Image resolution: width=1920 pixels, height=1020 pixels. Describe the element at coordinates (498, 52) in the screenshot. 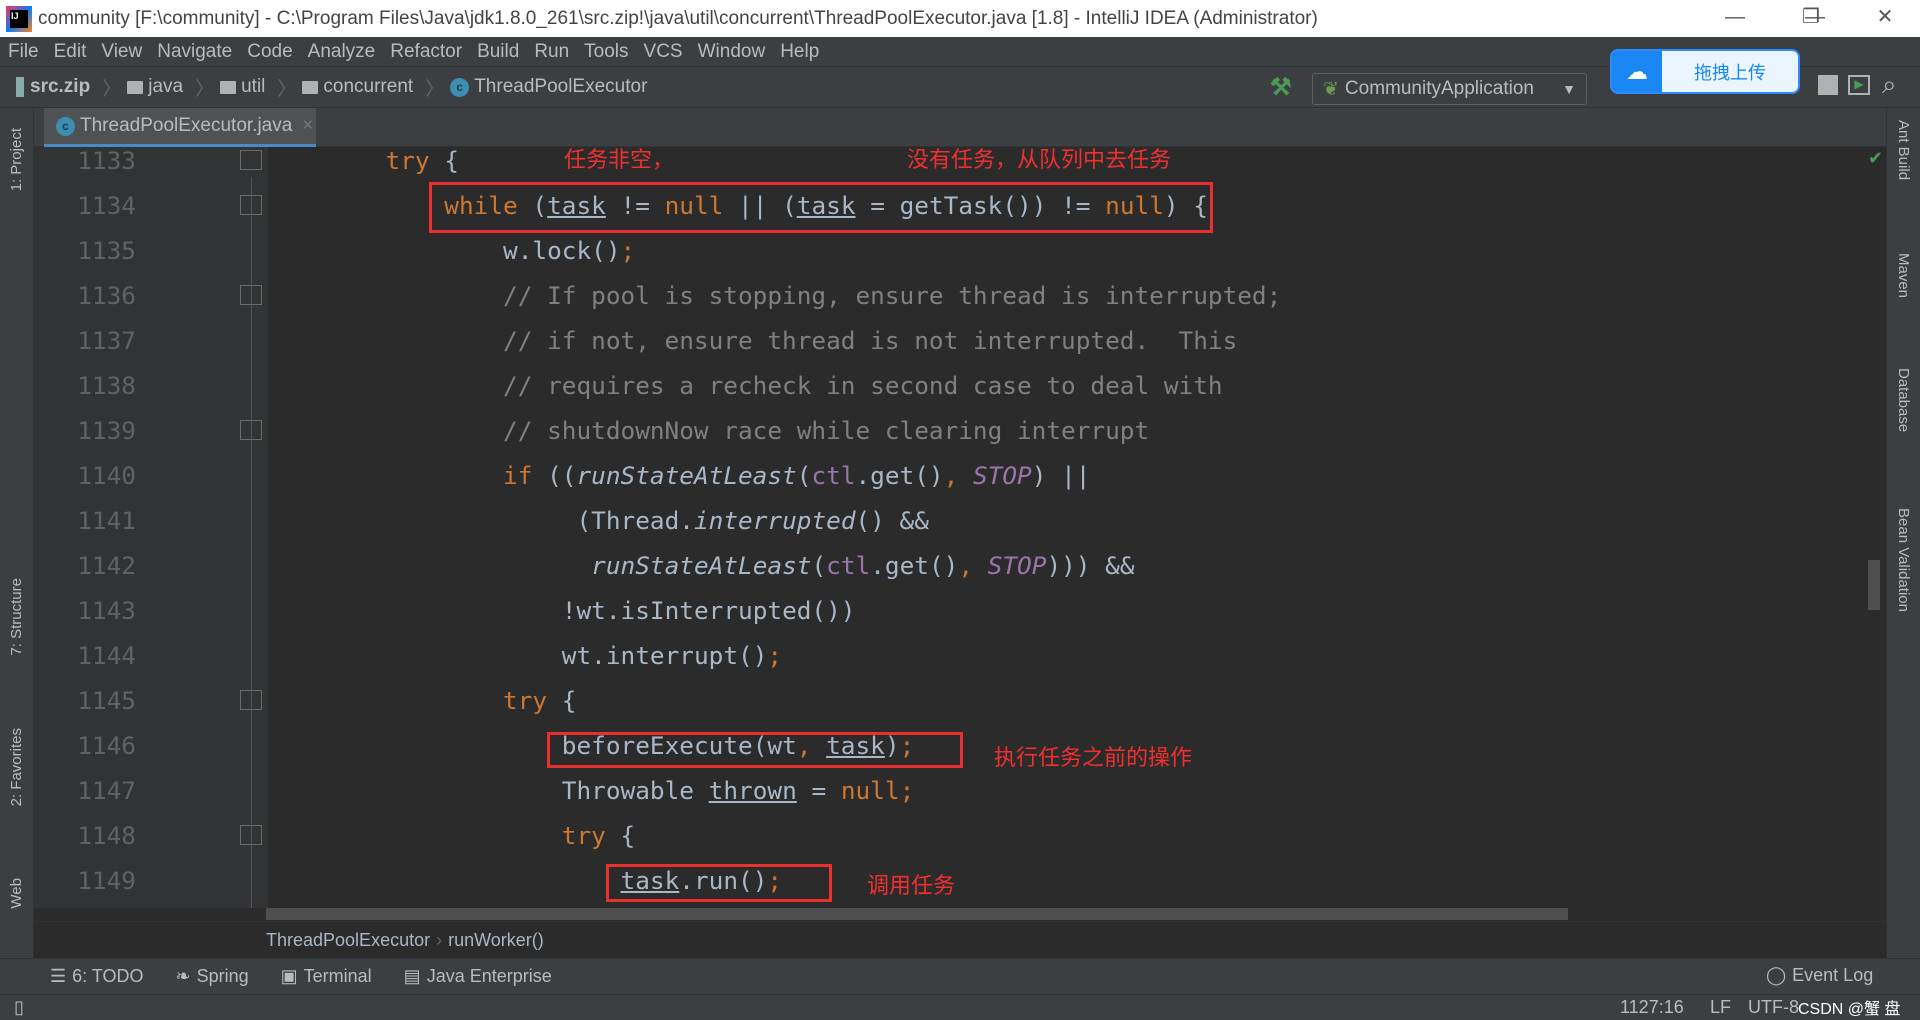

I see `menu-build: Build` at that location.